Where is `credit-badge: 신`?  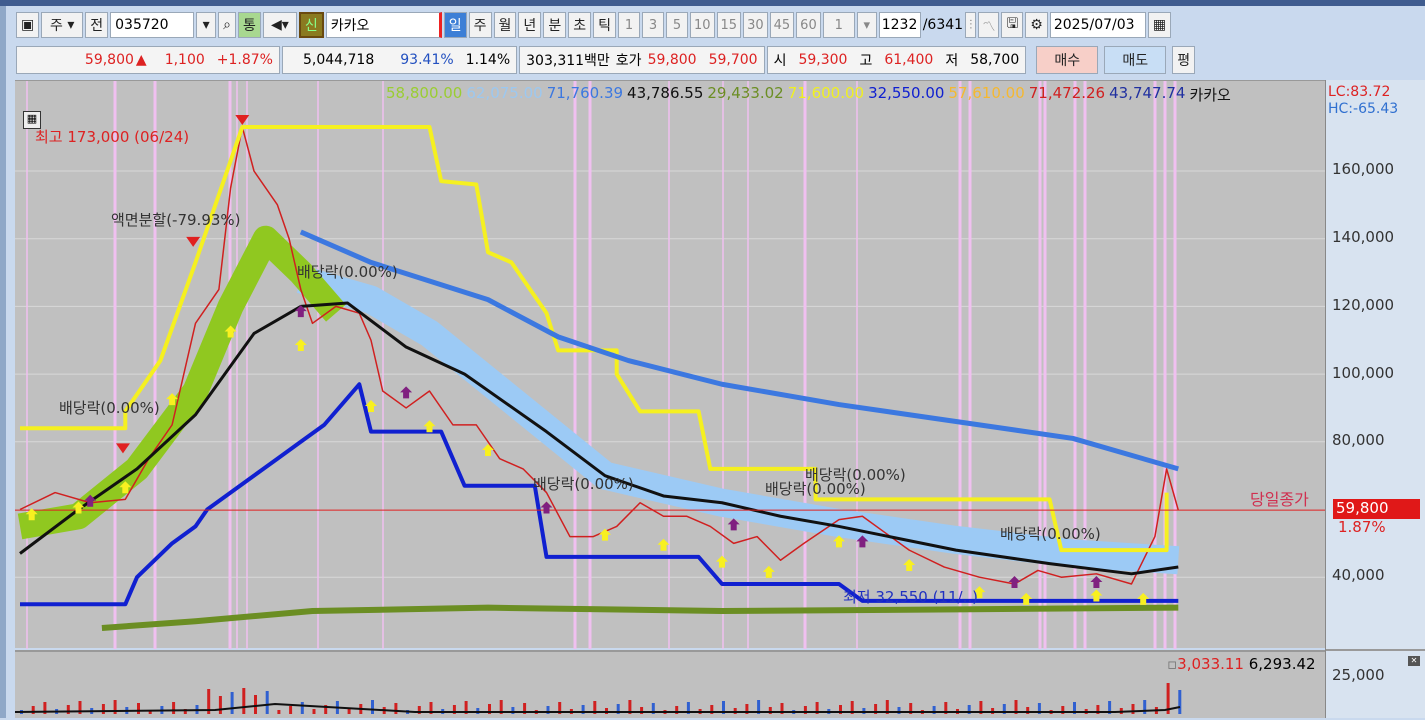
credit-badge: 신 is located at coordinates (311, 25).